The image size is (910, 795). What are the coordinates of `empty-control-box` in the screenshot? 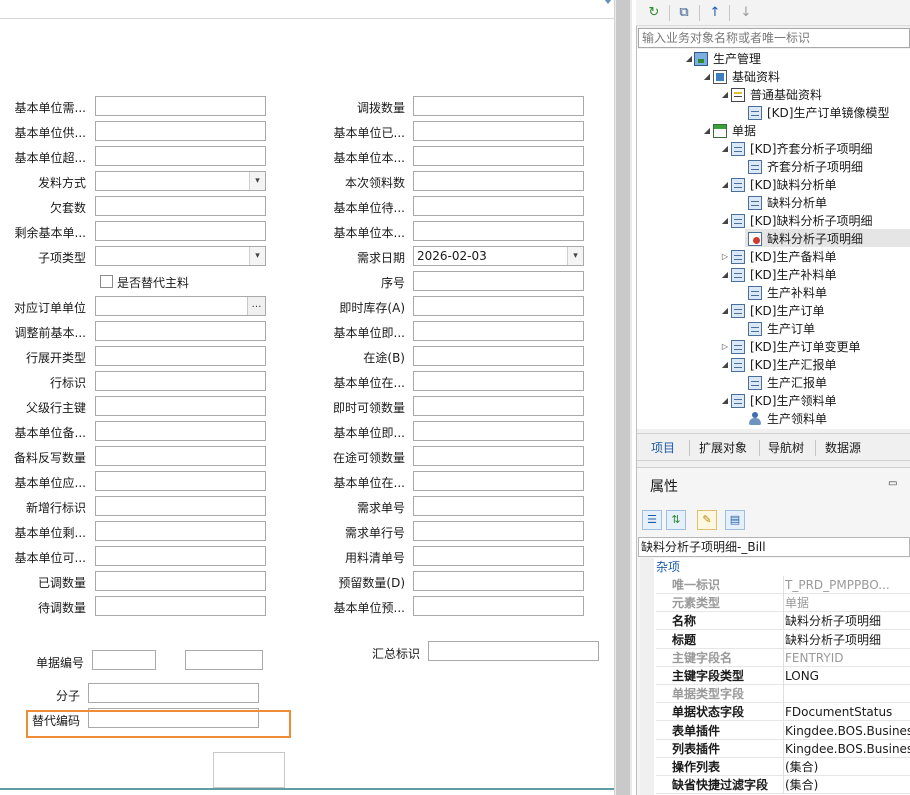 It's located at (249, 770).